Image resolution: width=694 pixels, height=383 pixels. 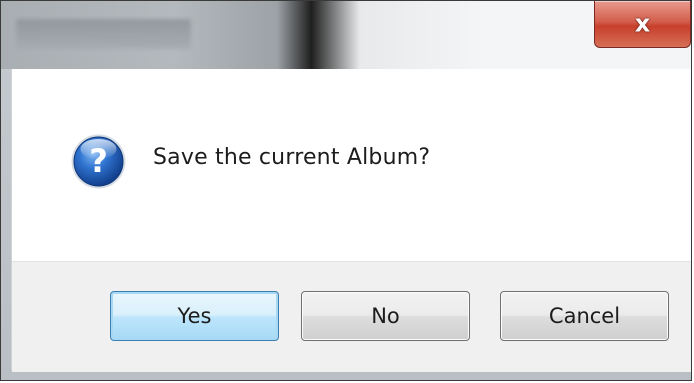 I want to click on question-icon: ?, so click(x=98, y=161).